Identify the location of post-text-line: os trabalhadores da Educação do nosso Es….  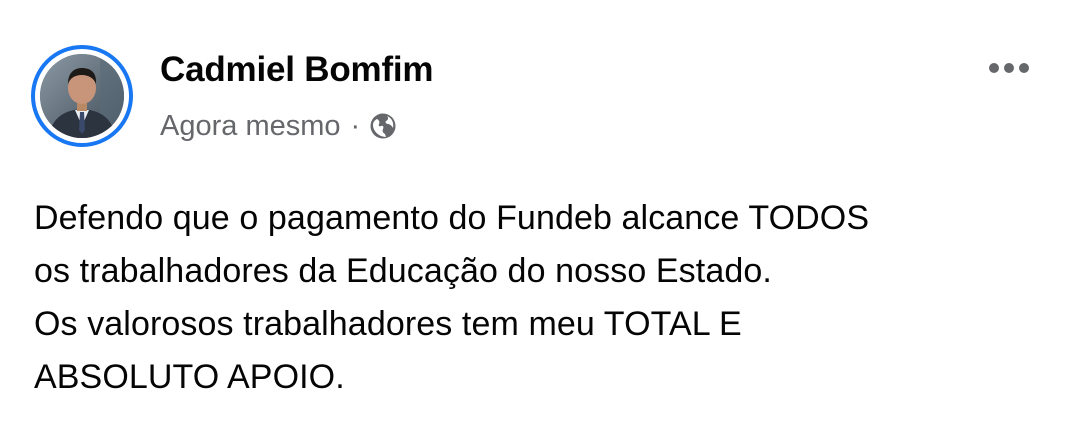
(403, 271).